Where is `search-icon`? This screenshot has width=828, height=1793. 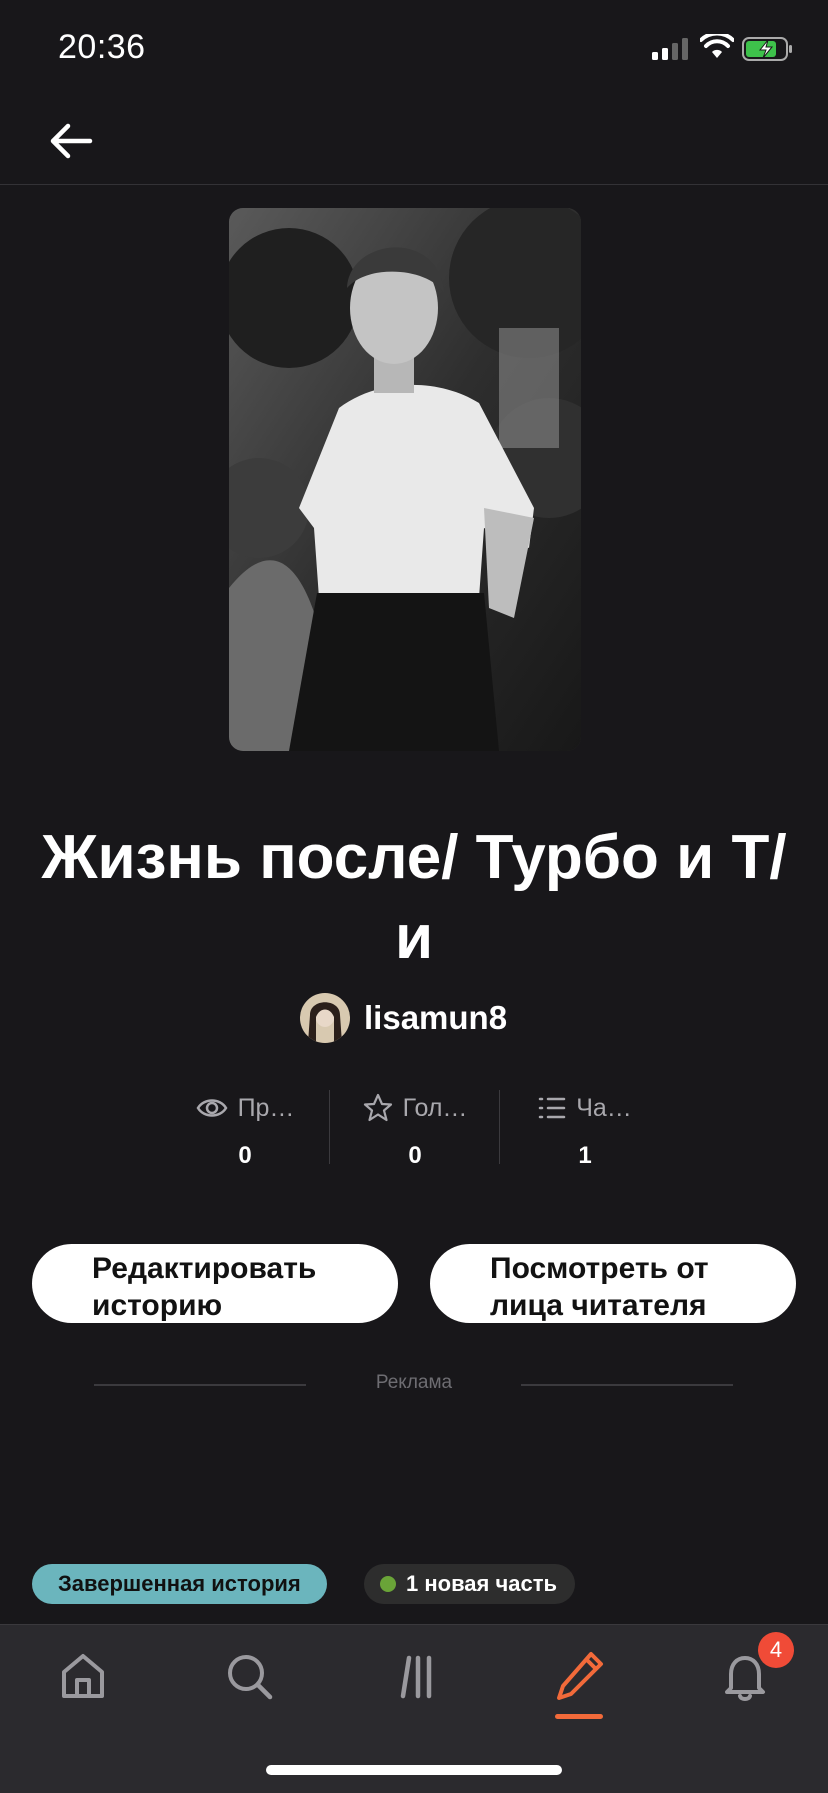 search-icon is located at coordinates (249, 1676).